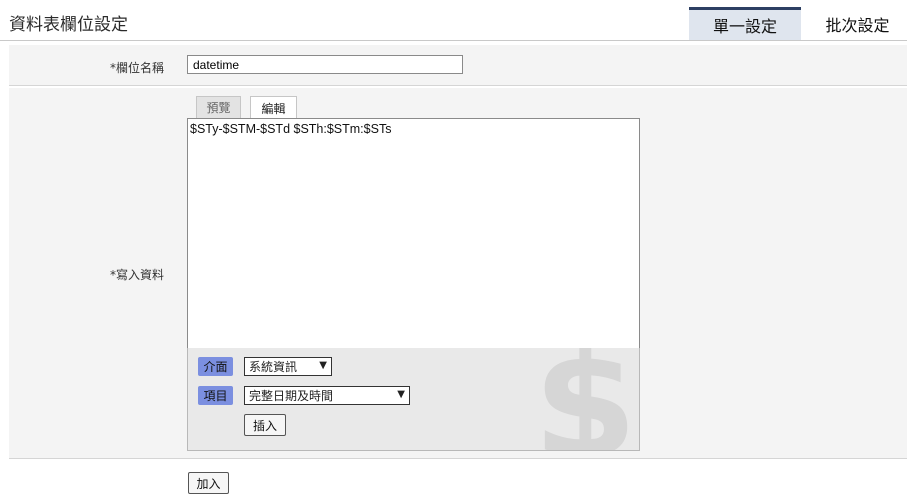 The width and height of the screenshot is (907, 497). Describe the element at coordinates (273, 367) in the screenshot. I see `interface-select-value: 系統資訊` at that location.